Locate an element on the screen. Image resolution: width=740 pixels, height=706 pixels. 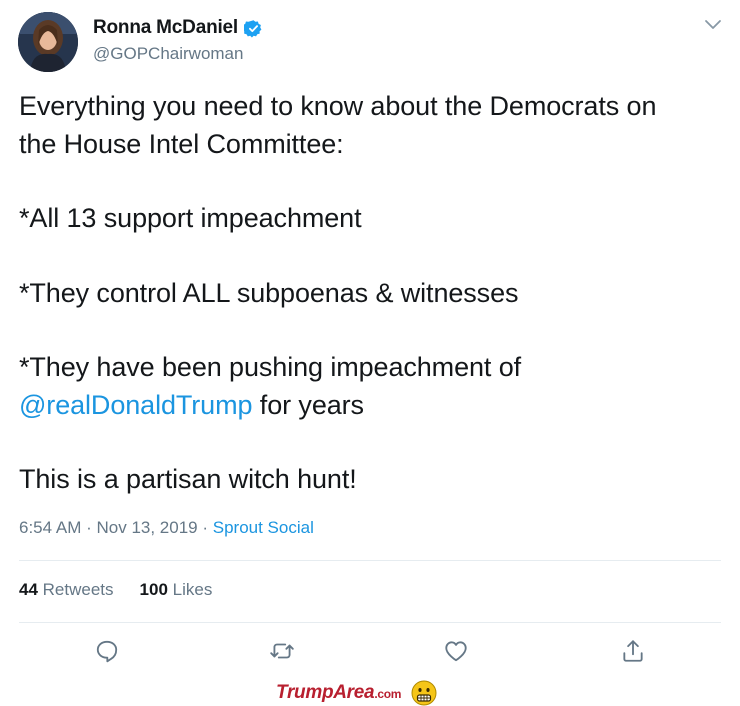
tweet-line: the House Intel Committee: is located at coordinates (181, 143).